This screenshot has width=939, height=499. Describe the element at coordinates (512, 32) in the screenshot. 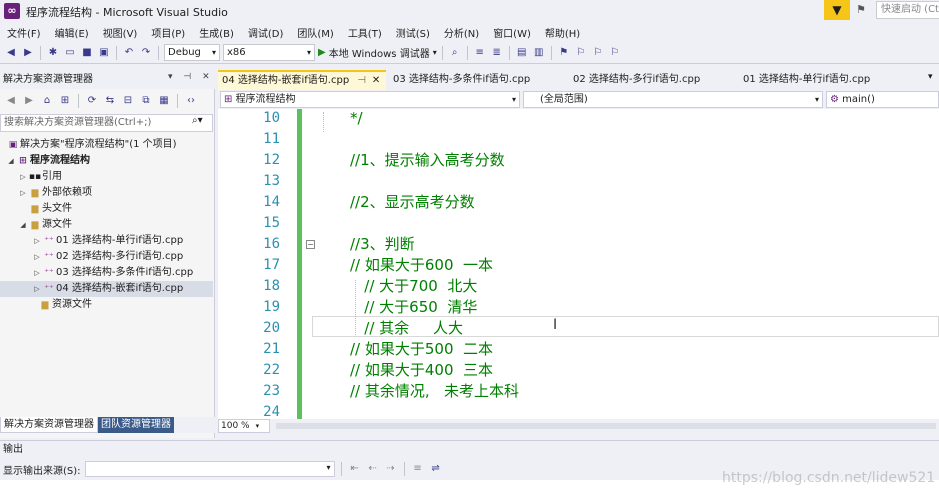

I see `menu-window: 窗口(W)` at that location.